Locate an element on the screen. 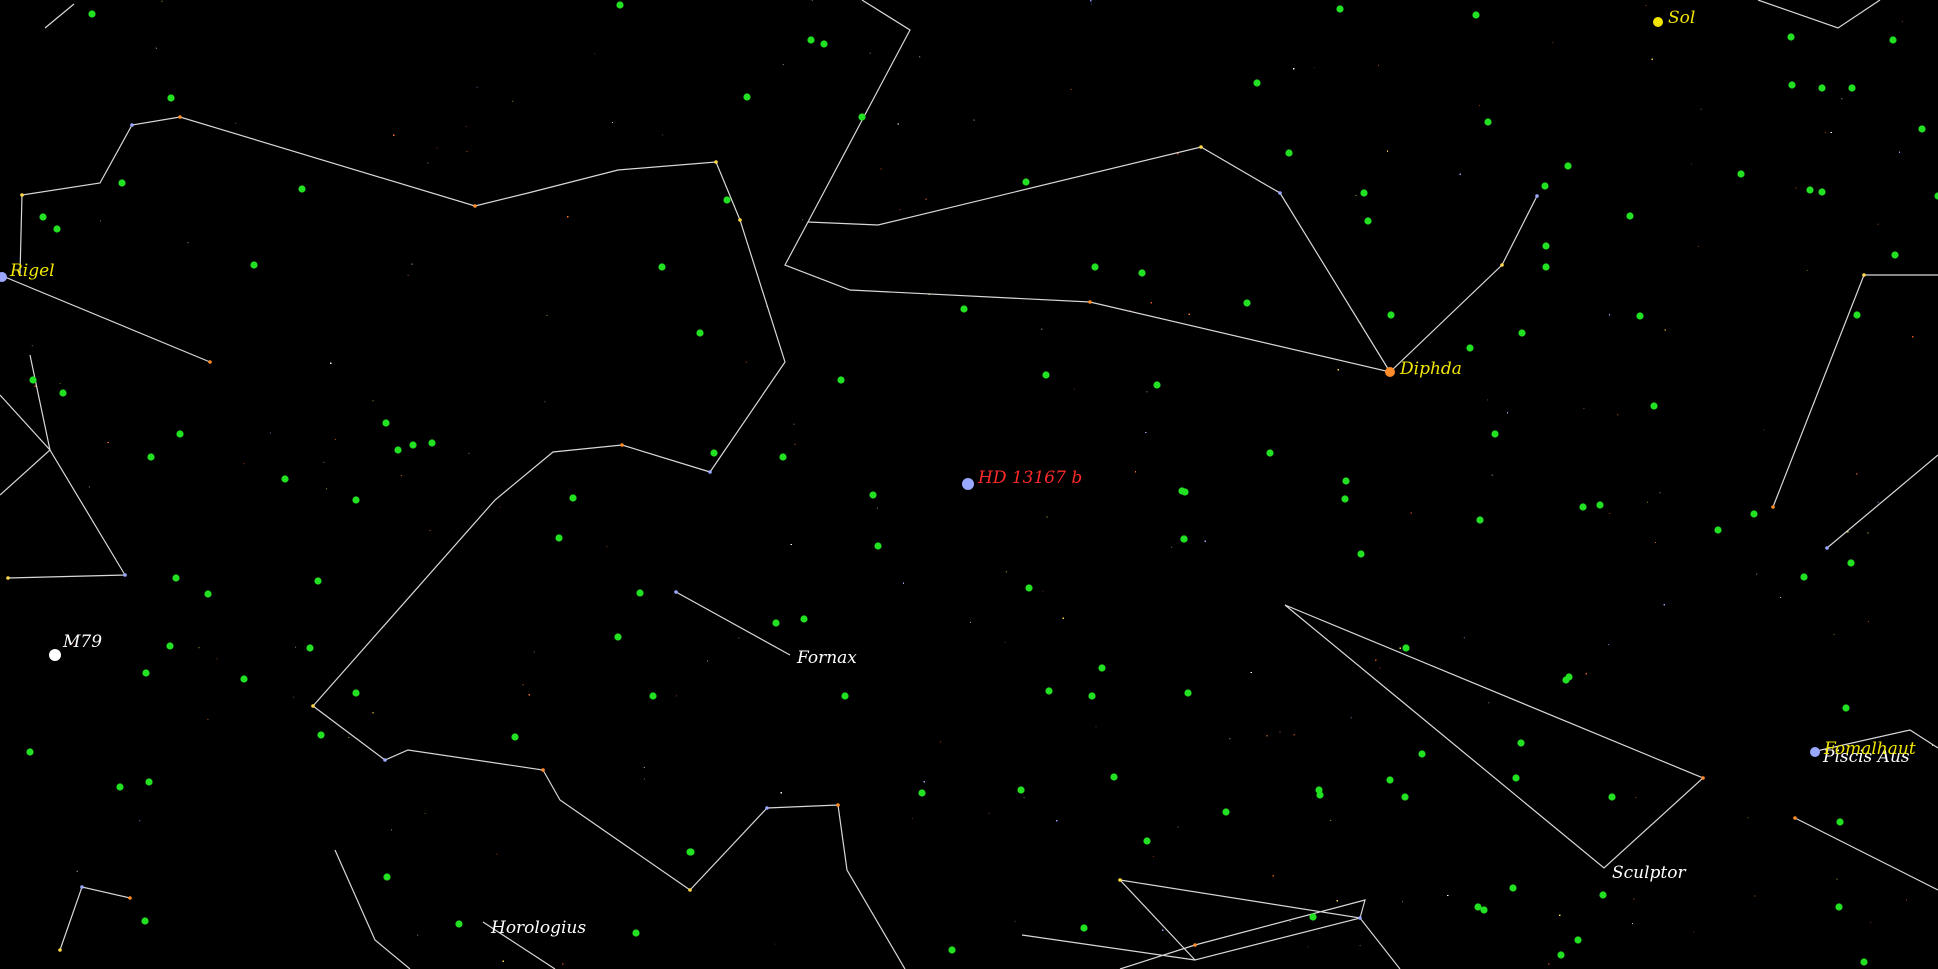 This screenshot has width=1938, height=969. sculptor-label: Sculptor is located at coordinates (1649, 873).